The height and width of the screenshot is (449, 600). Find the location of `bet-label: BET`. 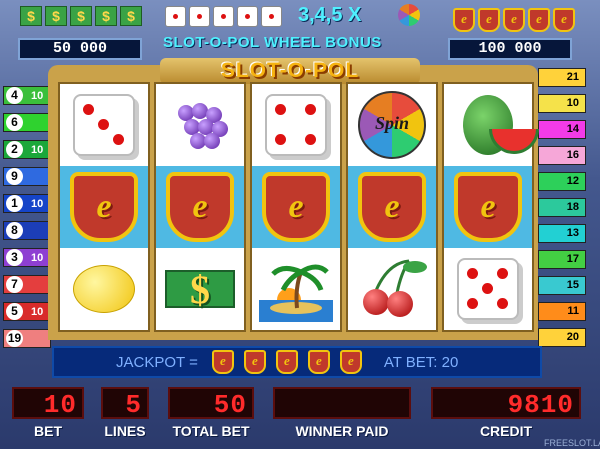

bet-label: BET is located at coordinates (48, 431).